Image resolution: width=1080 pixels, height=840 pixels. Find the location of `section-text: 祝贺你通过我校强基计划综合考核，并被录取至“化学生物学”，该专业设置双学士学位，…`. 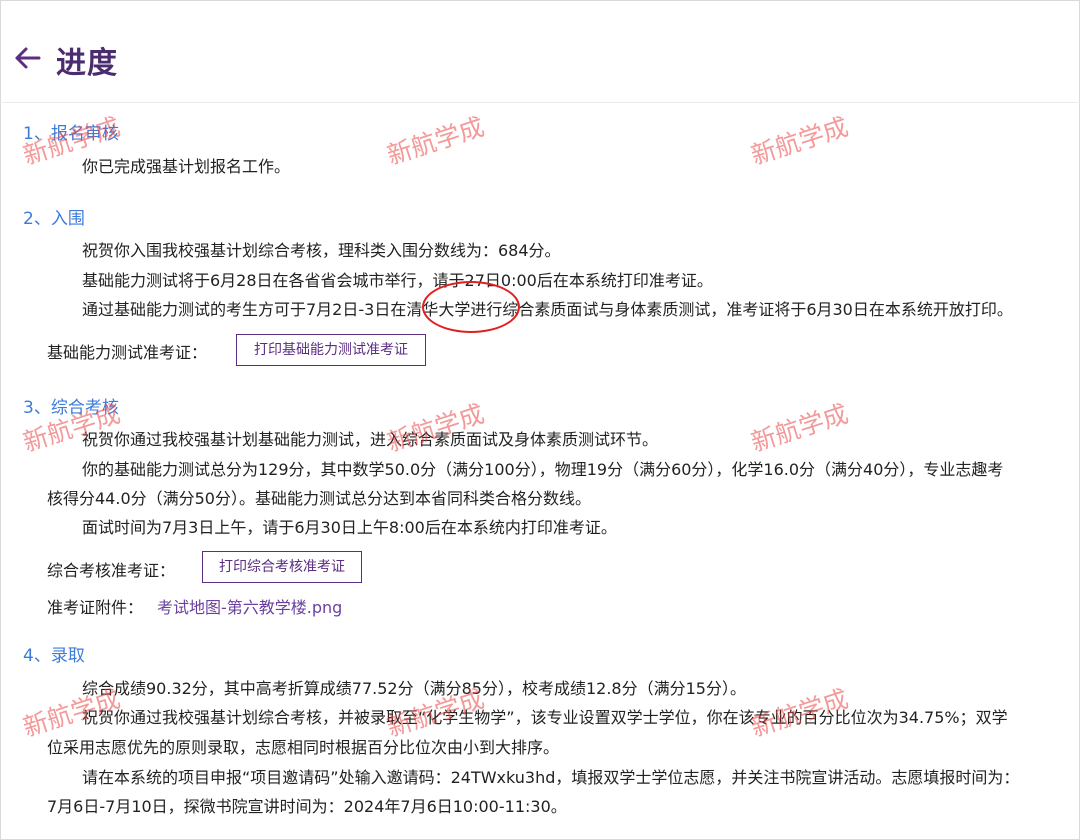

section-text: 祝贺你通过我校强基计划综合考核，并被录取至“化学生物学”，该专业设置双学士学位，… is located at coordinates (545, 717).